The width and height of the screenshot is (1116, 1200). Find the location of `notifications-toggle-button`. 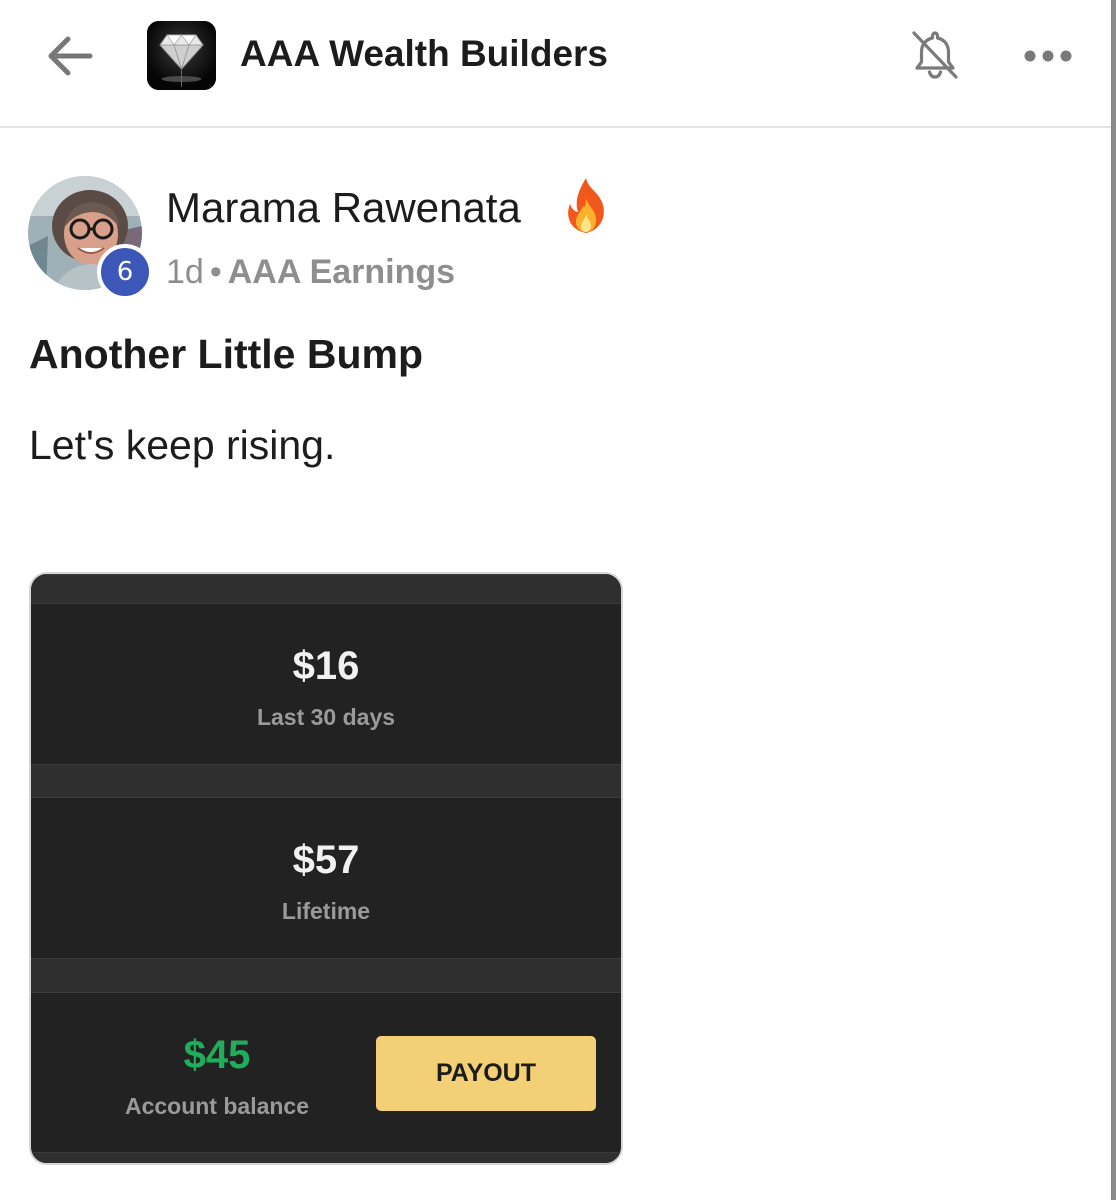

notifications-toggle-button is located at coordinates (935, 55).